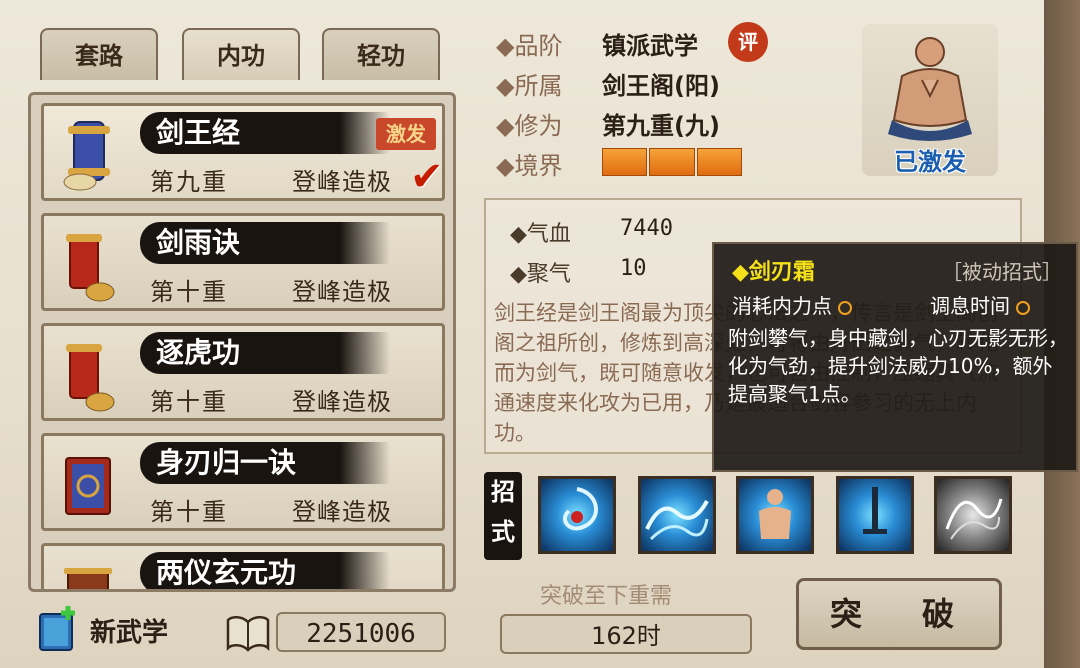  I want to click on meditating-monk-icon, so click(930, 89).